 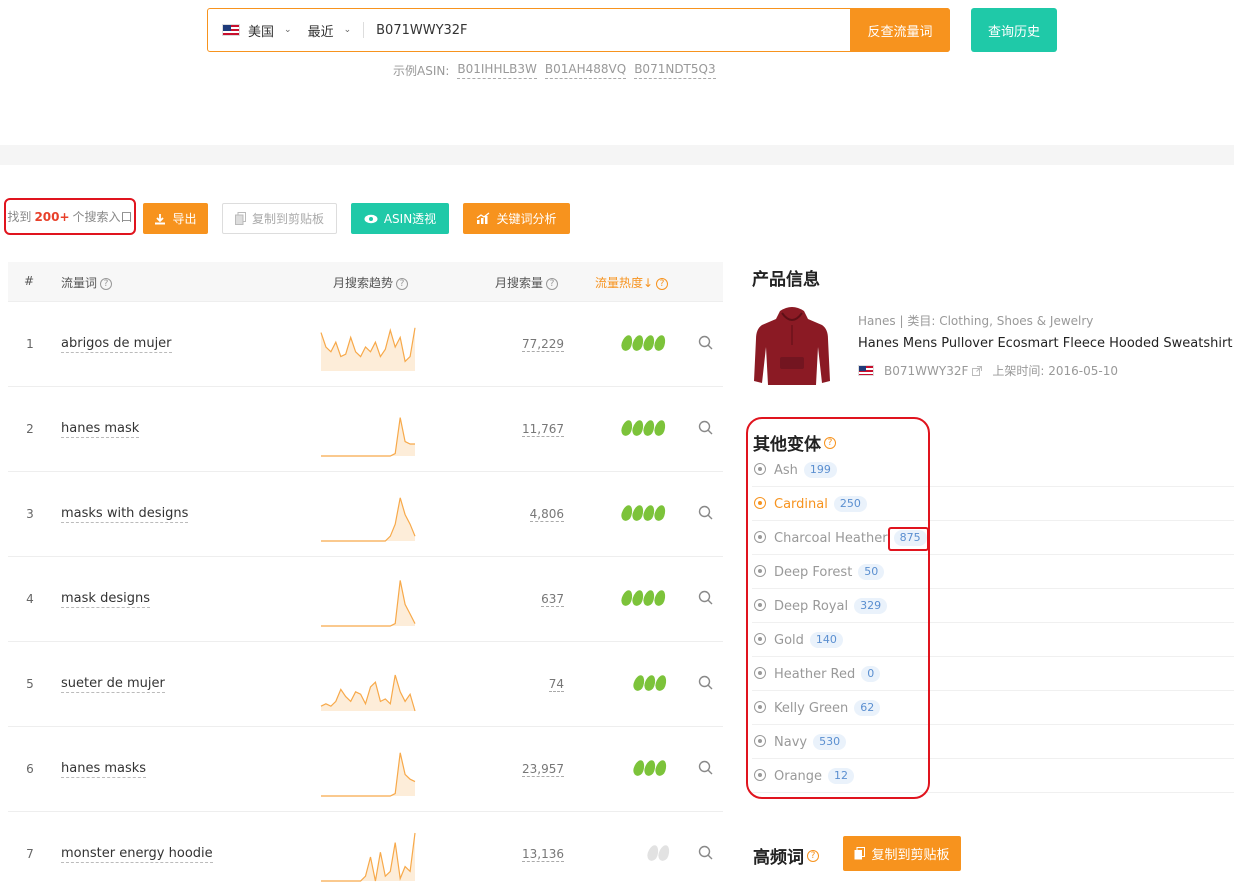 I want to click on row-index: 3, so click(x=30, y=514).